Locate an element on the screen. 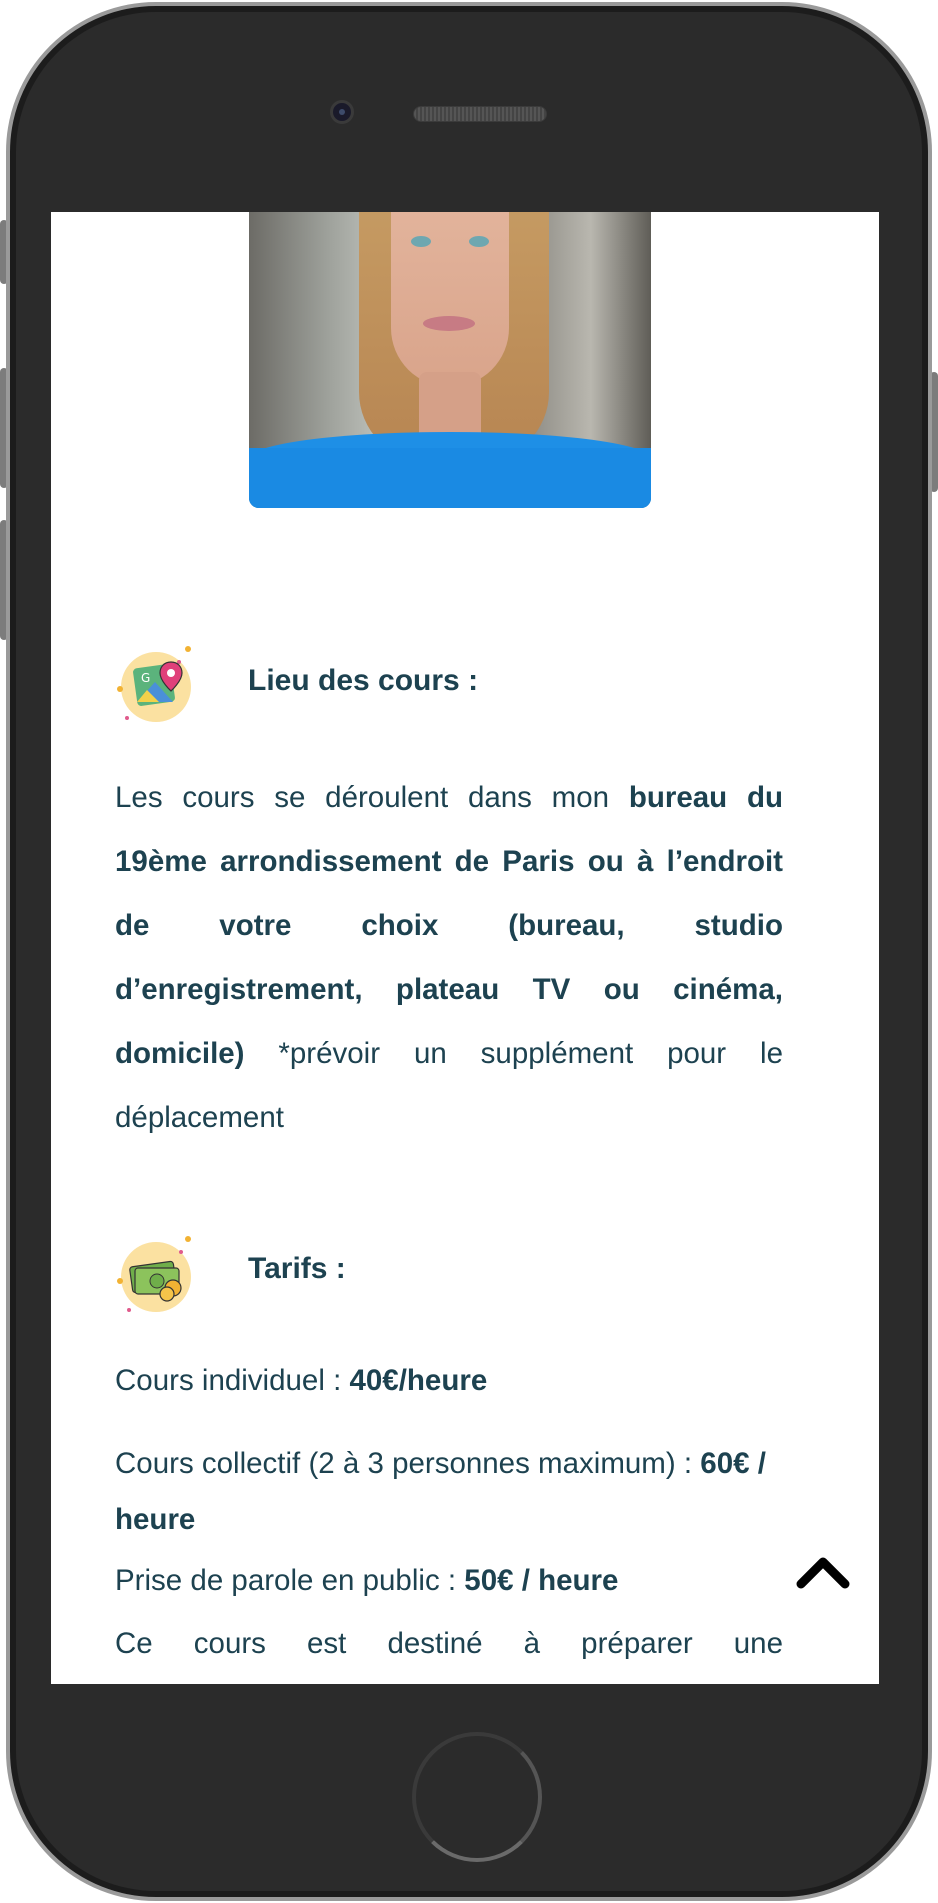  scroll-to-top-button is located at coordinates (823, 1572).